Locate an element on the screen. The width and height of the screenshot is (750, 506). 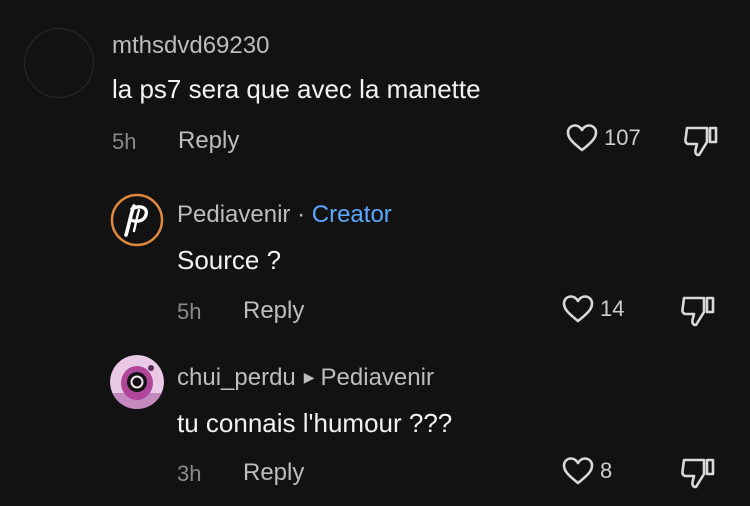
reply-username: Pediavenir is located at coordinates (233, 214).